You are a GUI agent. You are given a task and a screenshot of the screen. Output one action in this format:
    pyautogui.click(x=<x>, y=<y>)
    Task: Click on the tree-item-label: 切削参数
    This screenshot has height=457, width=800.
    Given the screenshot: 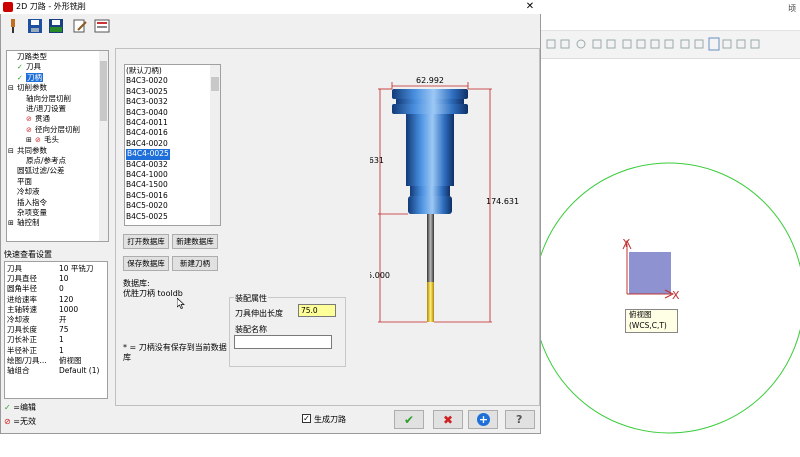 What is the action you would take?
    pyautogui.click(x=32, y=88)
    